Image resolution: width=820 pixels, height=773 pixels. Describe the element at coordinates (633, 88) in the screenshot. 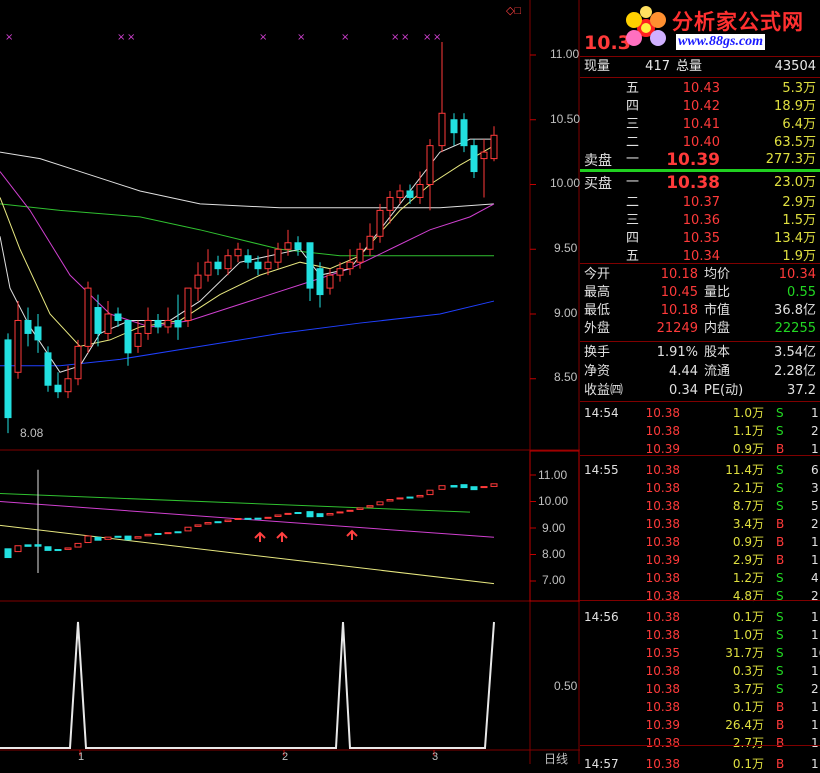

I see `sell-level-label: 五` at that location.